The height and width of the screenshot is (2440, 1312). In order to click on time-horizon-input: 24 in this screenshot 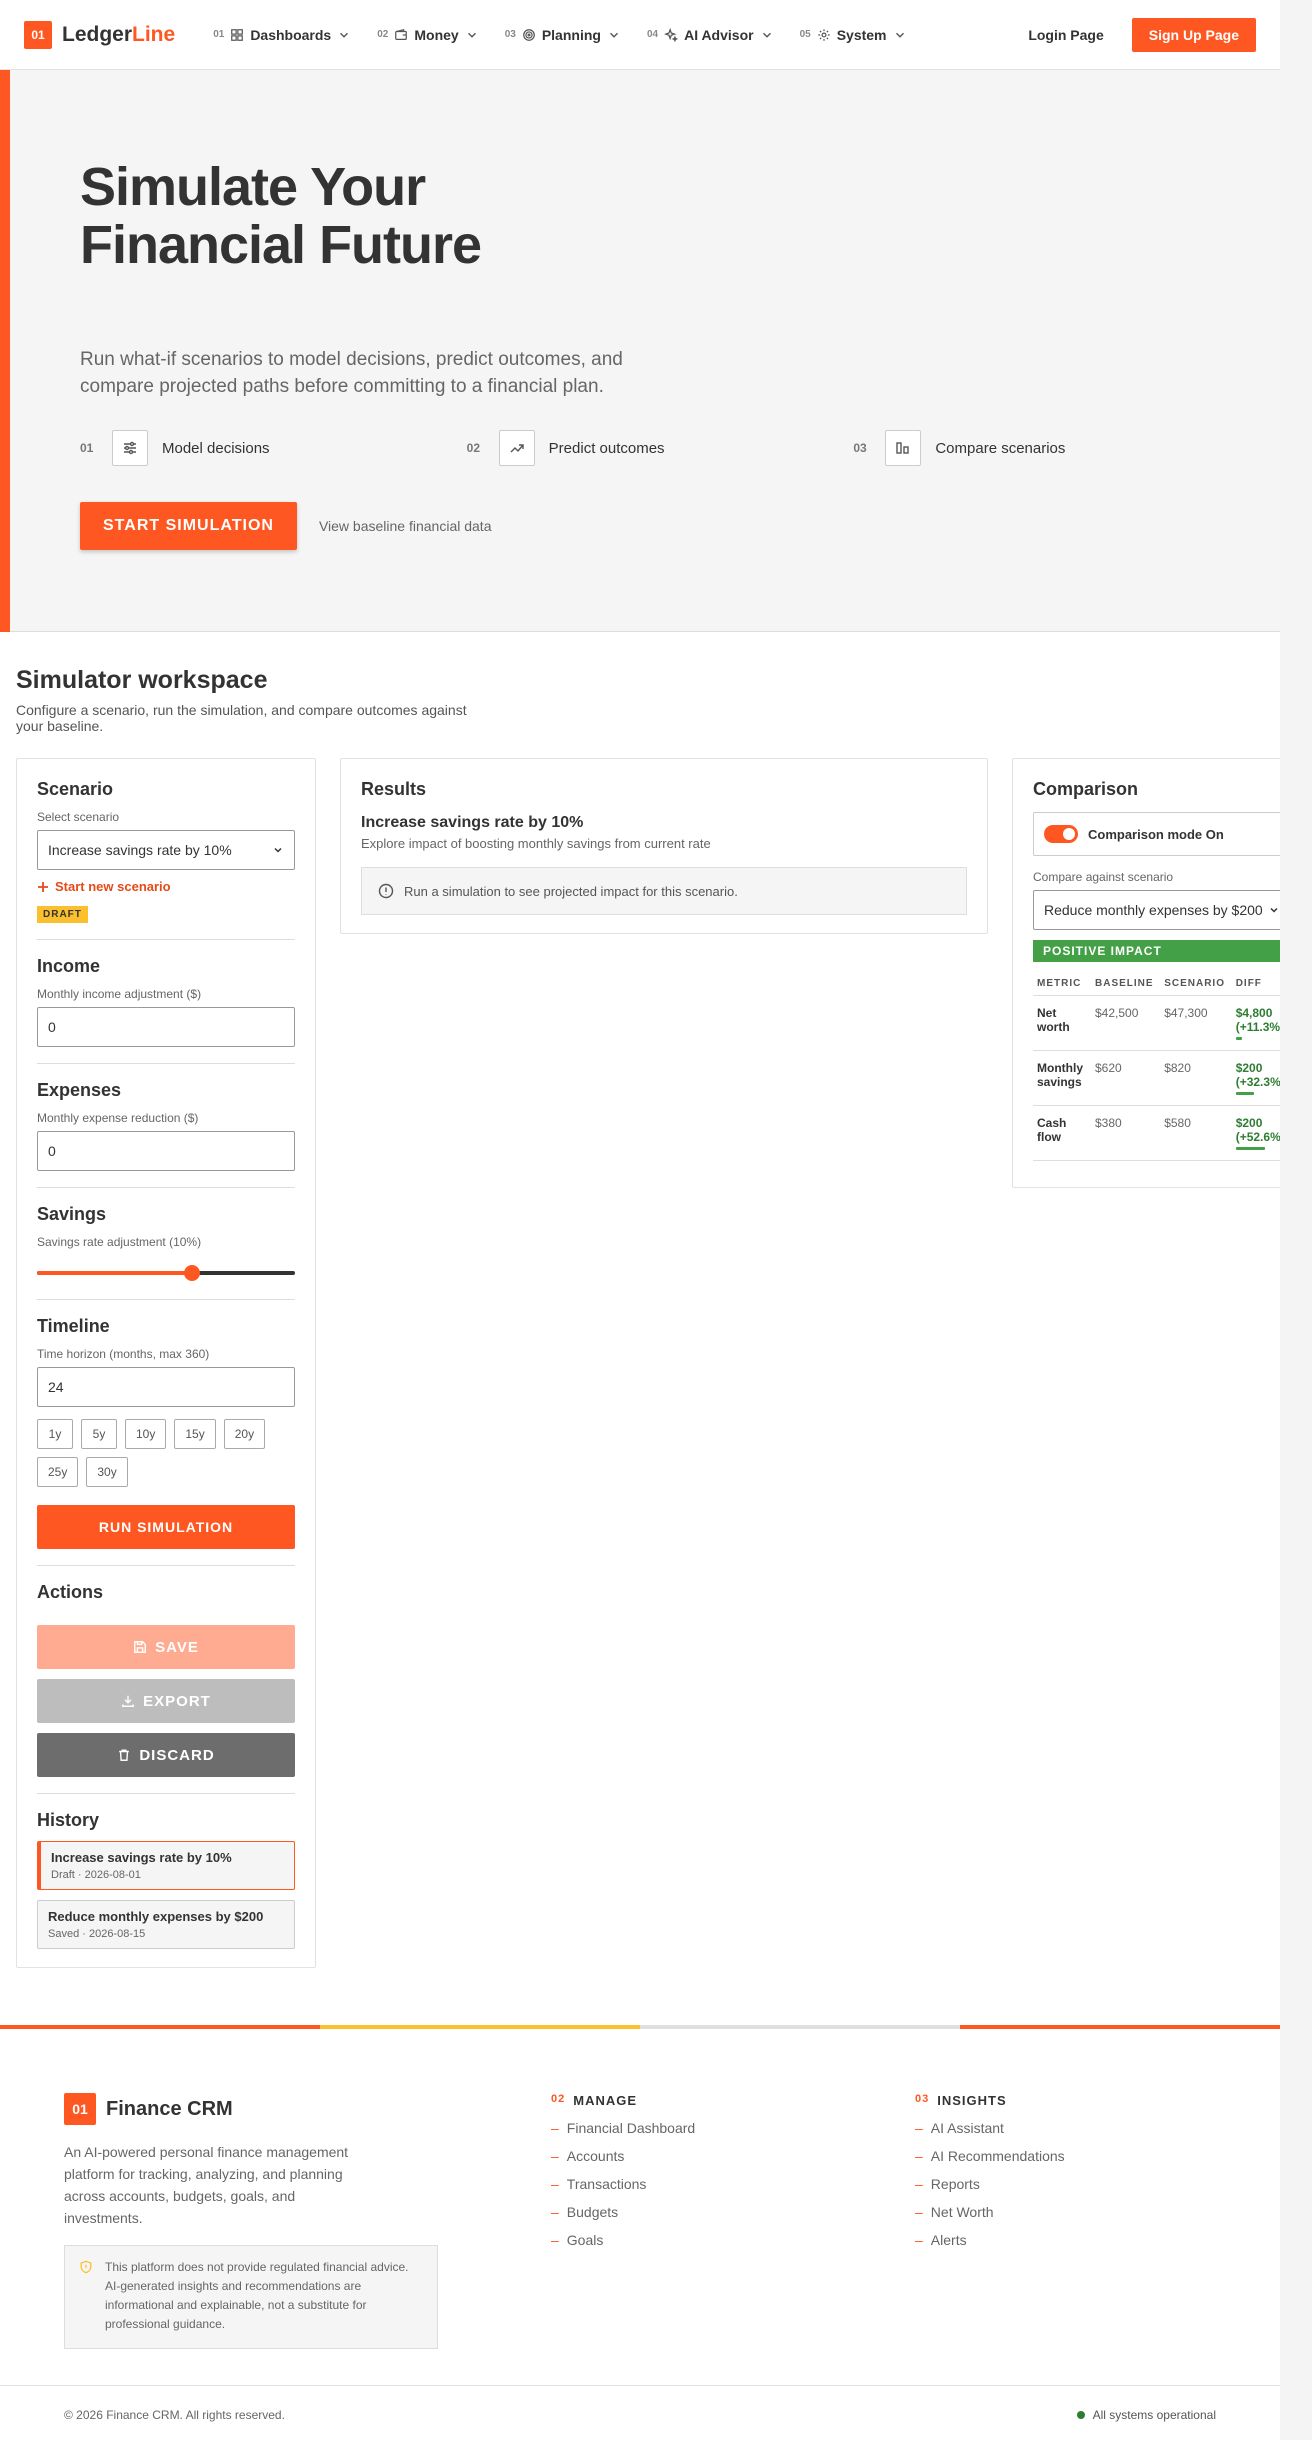, I will do `click(166, 1387)`.